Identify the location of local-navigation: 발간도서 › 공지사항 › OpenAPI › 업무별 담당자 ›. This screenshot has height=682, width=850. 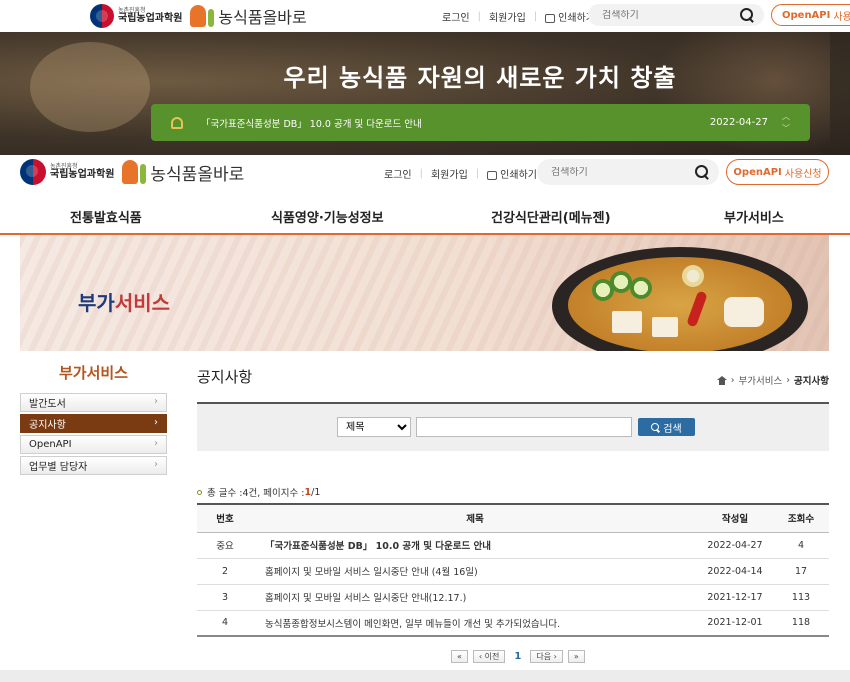
(93, 435).